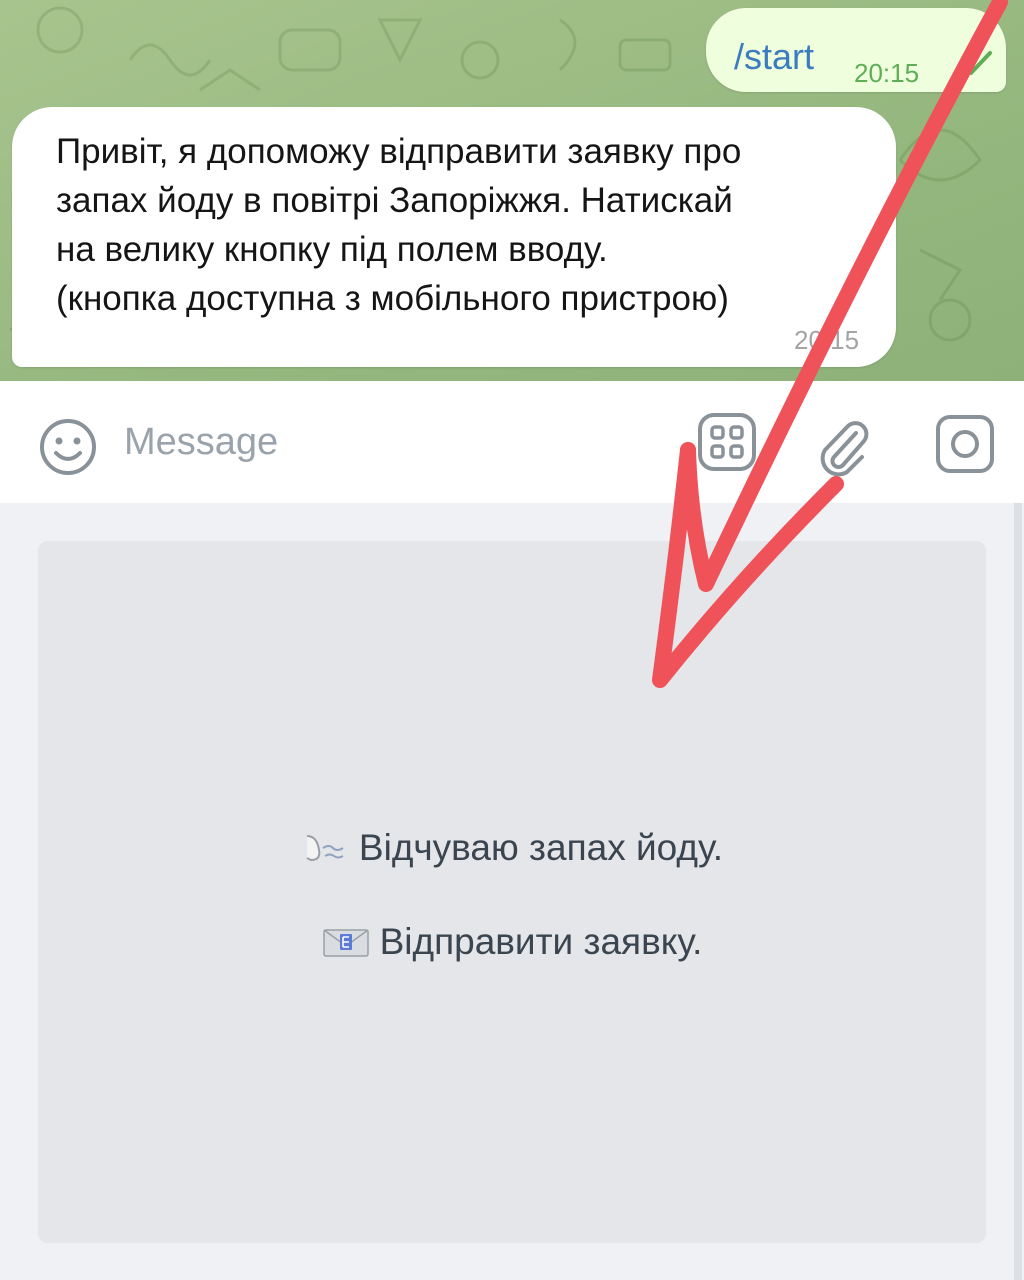 Image resolution: width=1024 pixels, height=1280 pixels. What do you see at coordinates (541, 847) in the screenshot?
I see `keyboard-button-label: Відчуваю запах йоду.` at bounding box center [541, 847].